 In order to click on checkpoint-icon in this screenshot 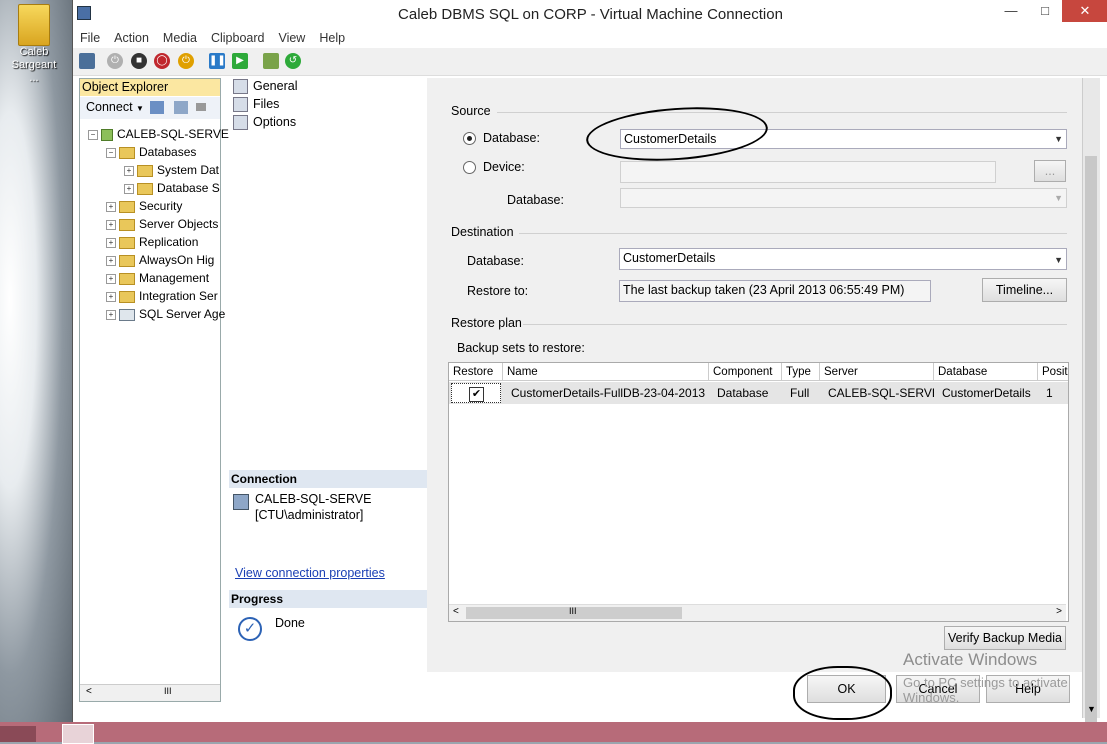, I will do `click(271, 61)`.